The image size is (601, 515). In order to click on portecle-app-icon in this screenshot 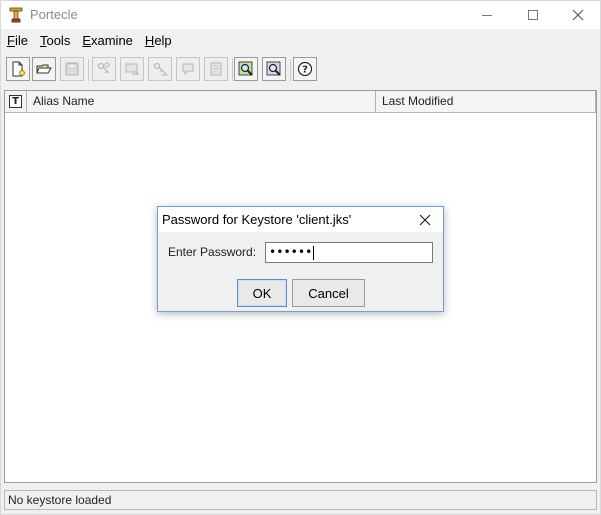, I will do `click(16, 15)`.